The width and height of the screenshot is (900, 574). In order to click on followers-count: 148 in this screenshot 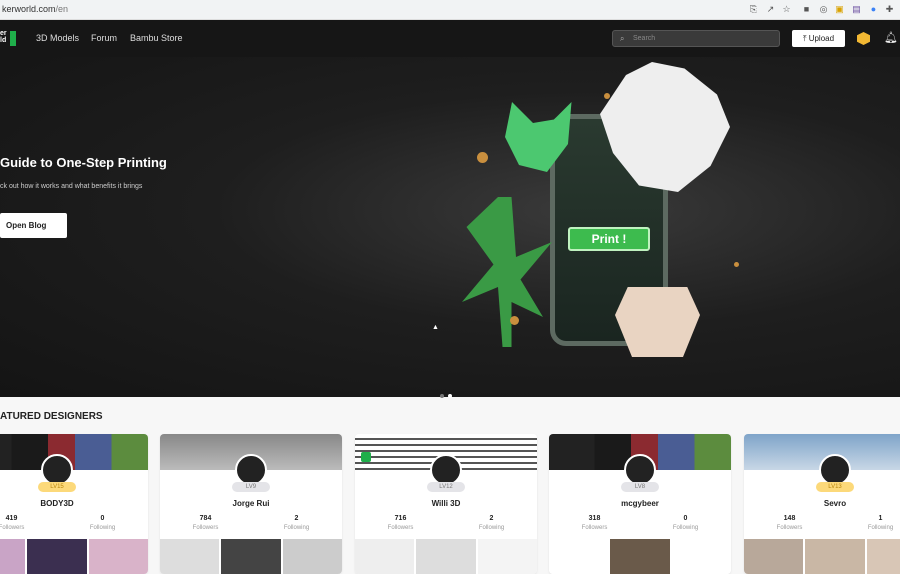, I will do `click(789, 518)`.